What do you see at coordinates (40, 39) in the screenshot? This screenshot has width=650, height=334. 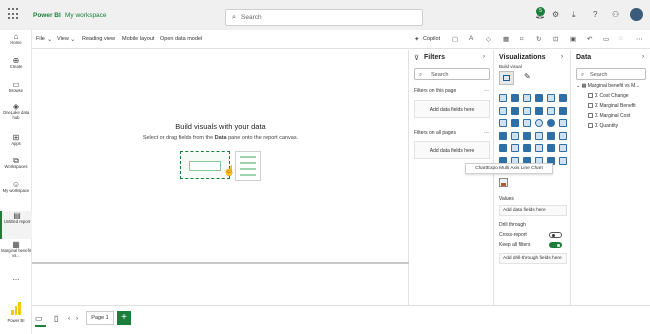 I see `file-menu: File` at bounding box center [40, 39].